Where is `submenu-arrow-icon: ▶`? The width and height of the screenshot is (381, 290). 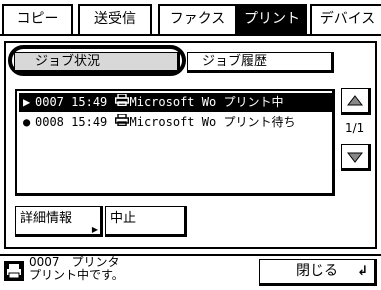 submenu-arrow-icon: ▶ is located at coordinates (94, 229).